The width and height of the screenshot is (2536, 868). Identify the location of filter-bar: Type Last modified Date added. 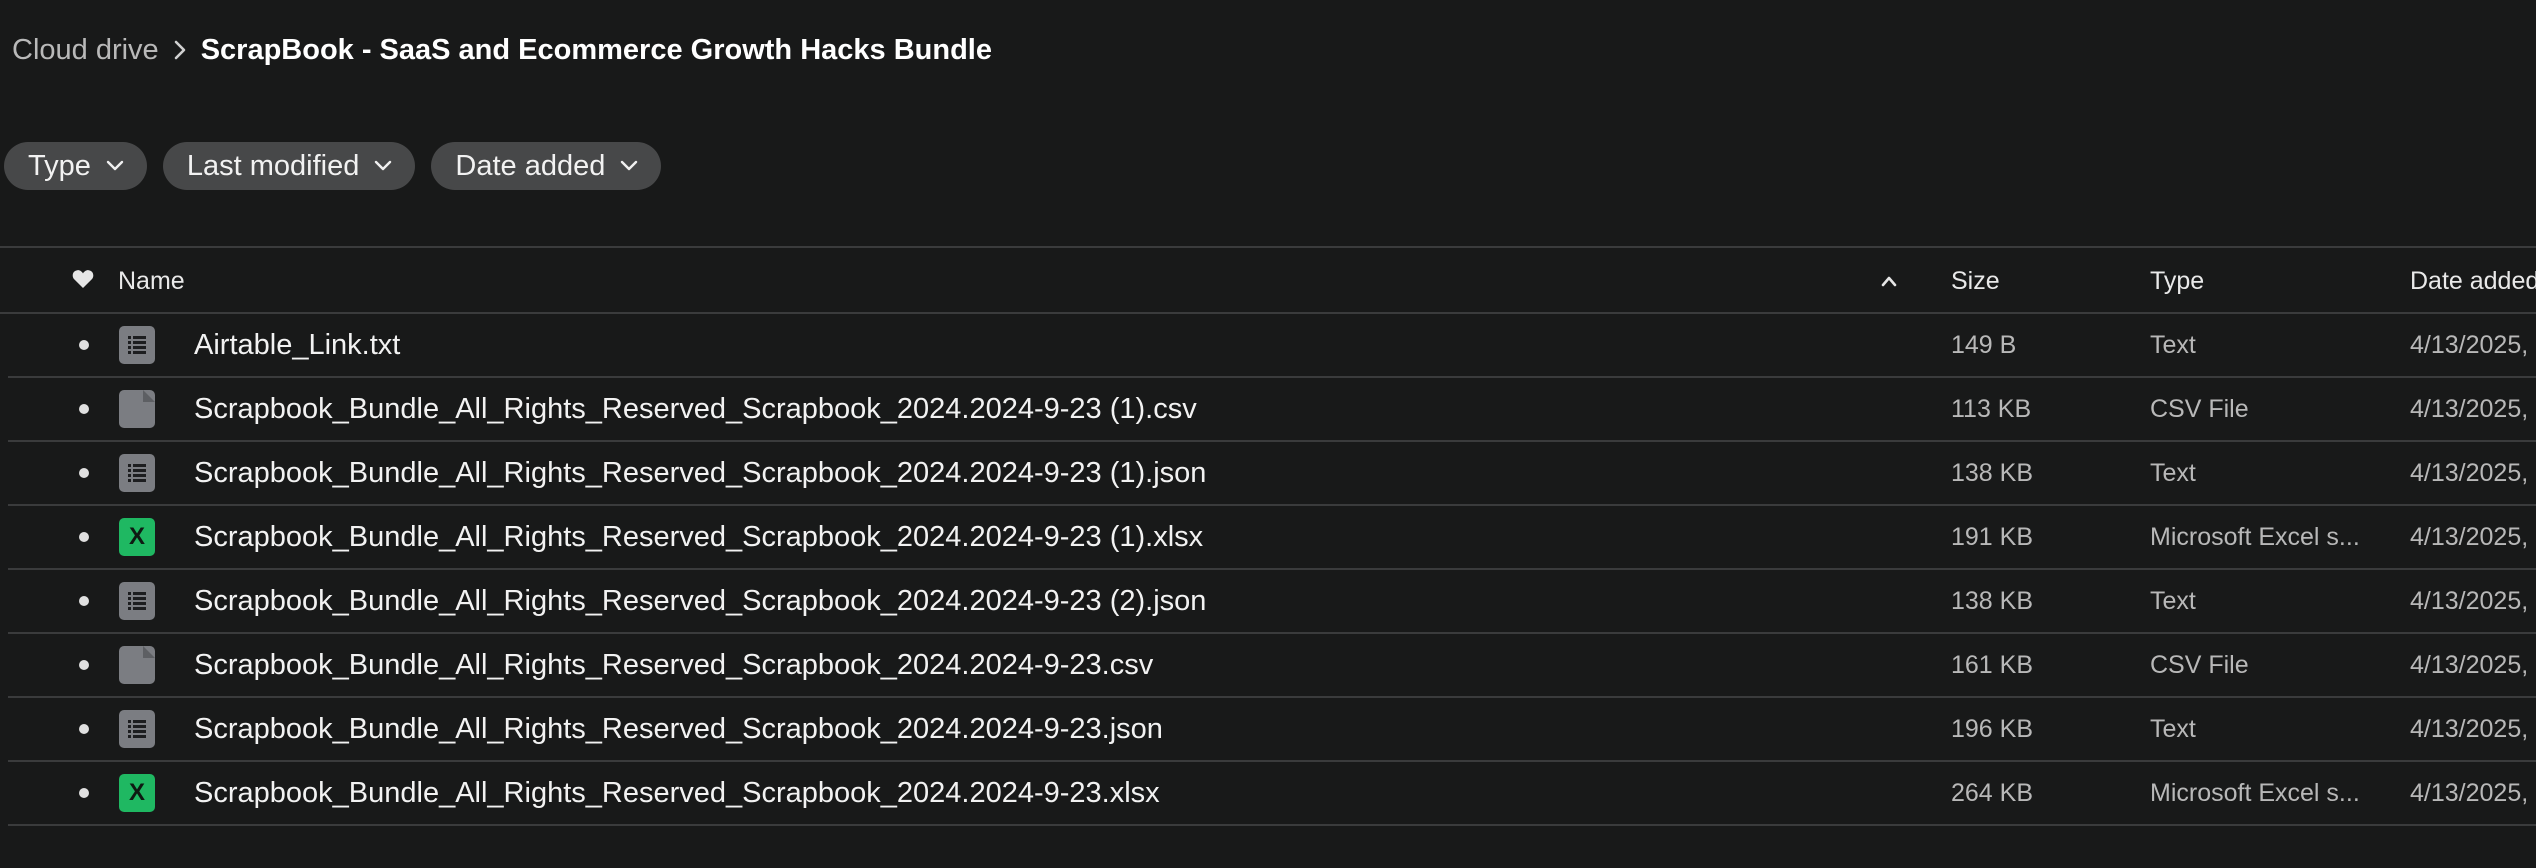
(333, 166).